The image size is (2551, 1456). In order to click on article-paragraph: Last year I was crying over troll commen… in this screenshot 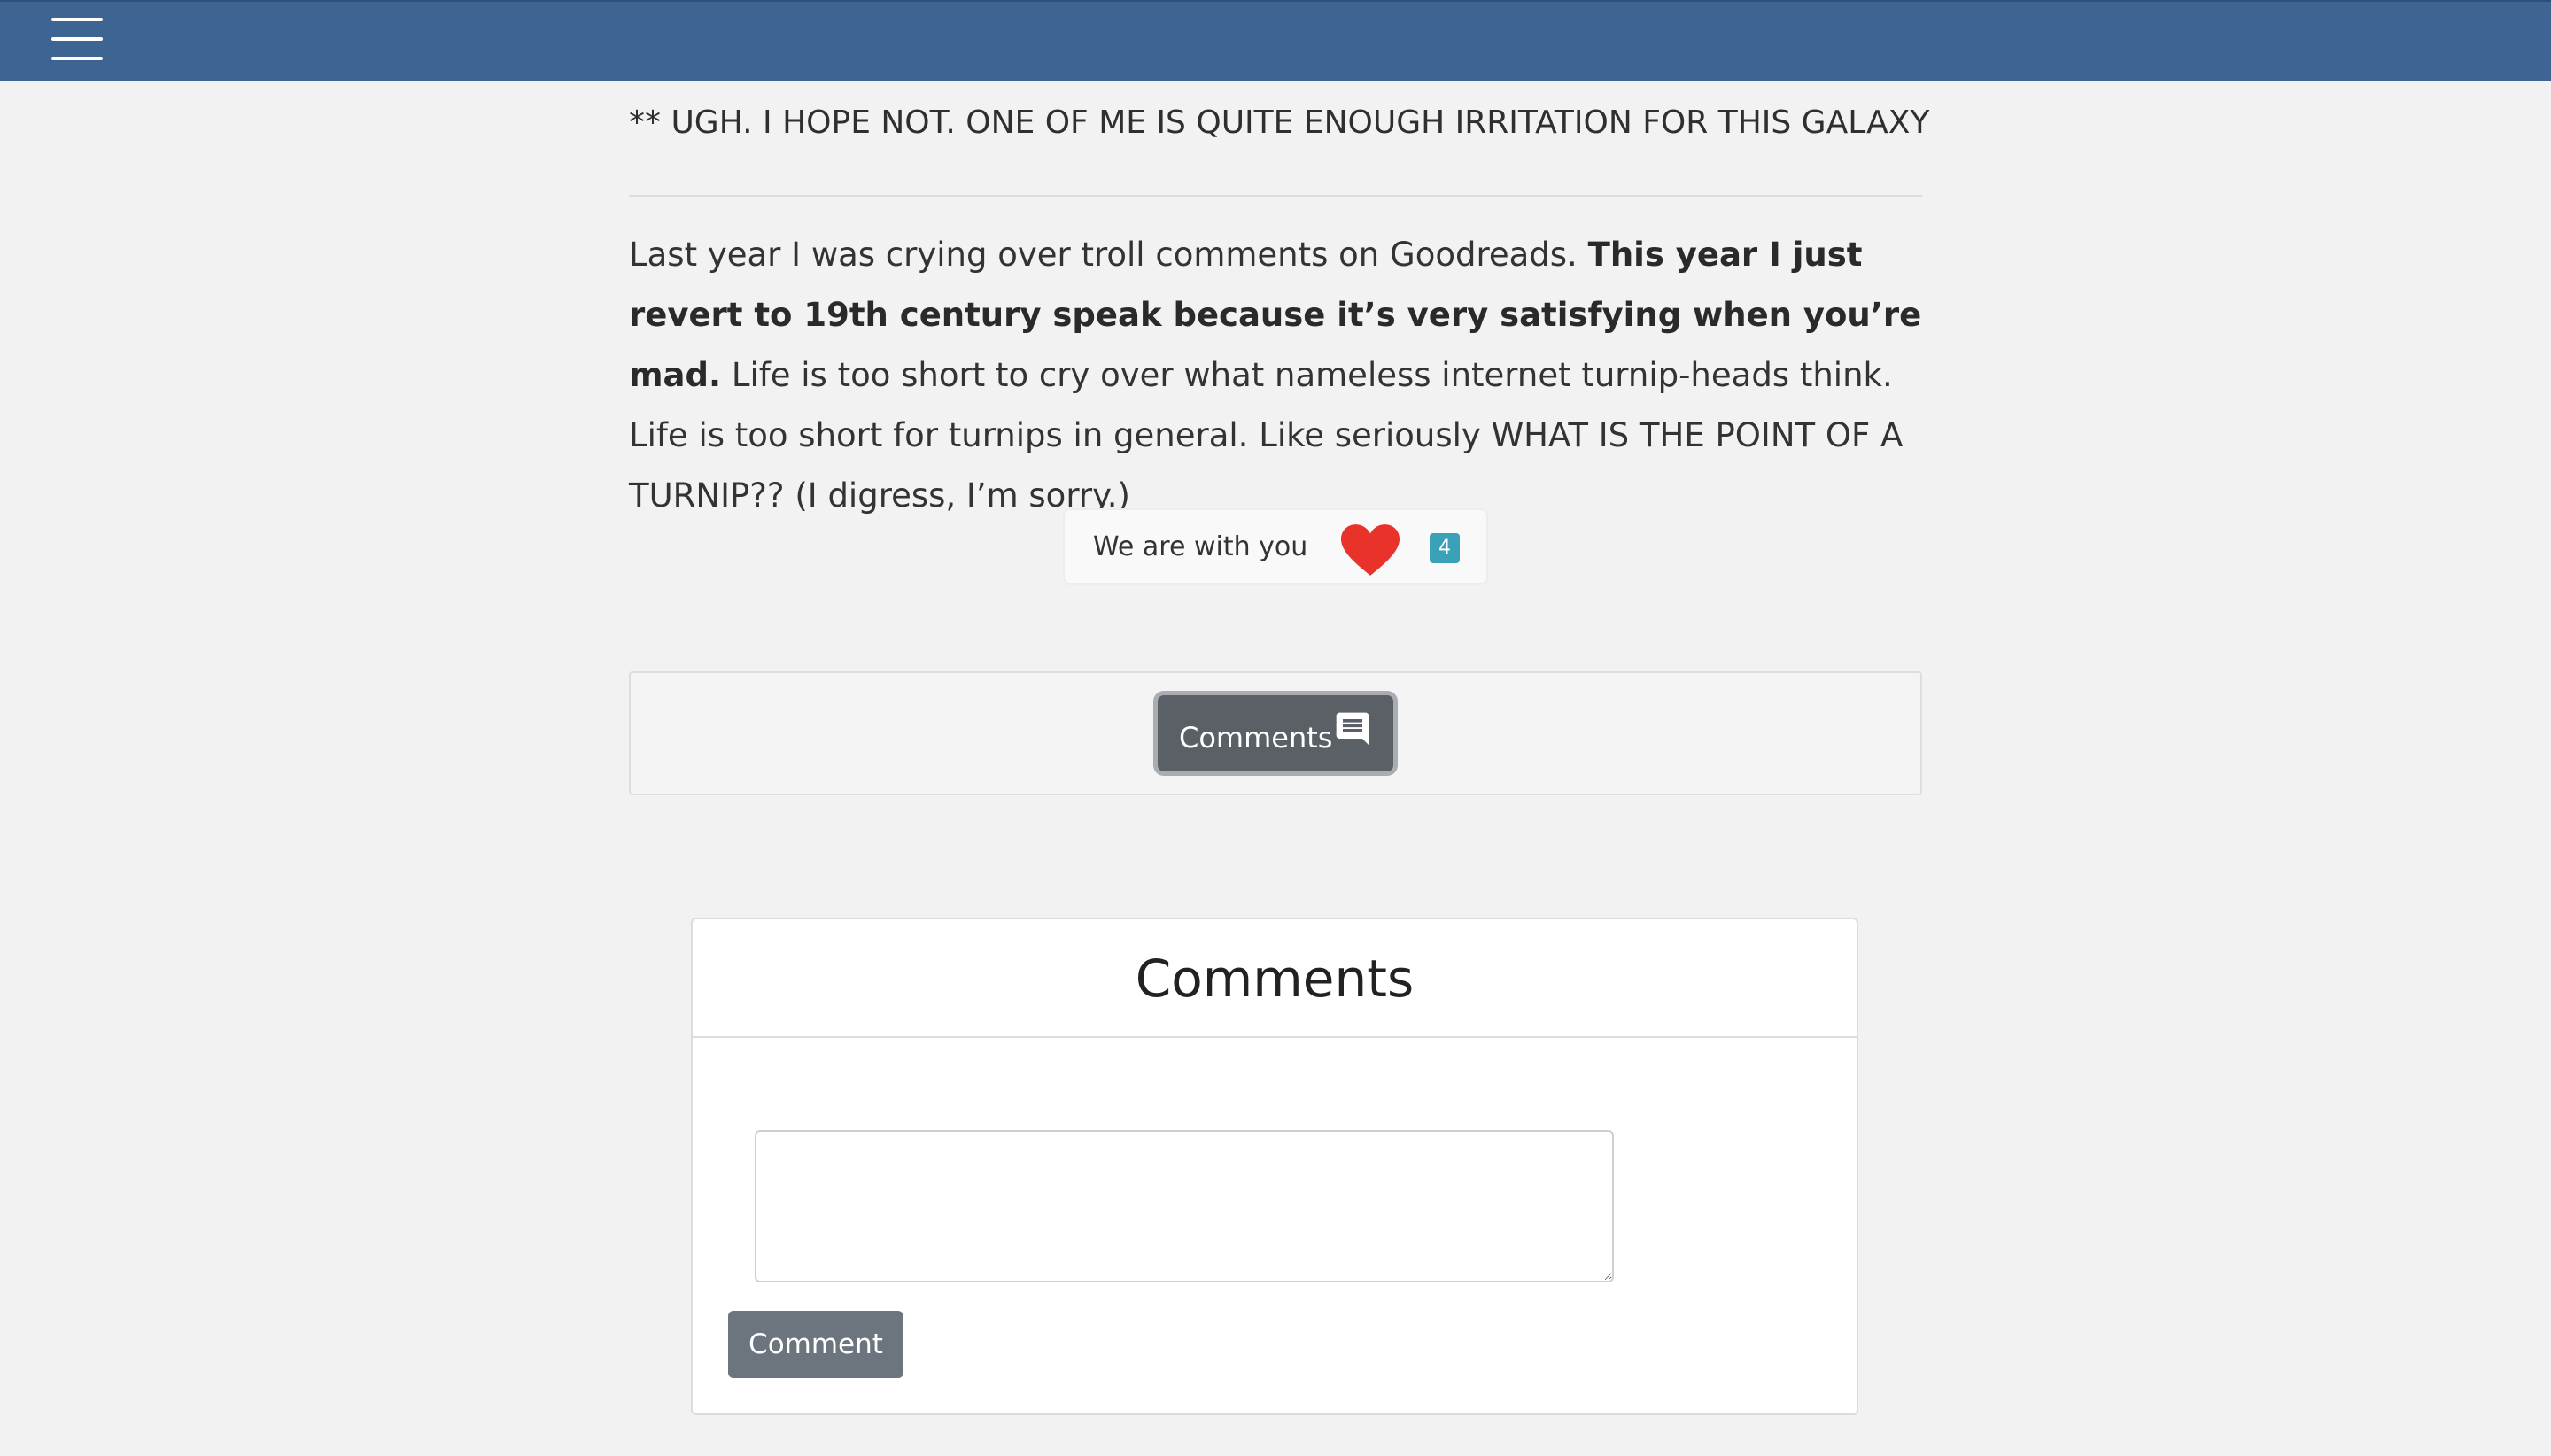, I will do `click(1275, 375)`.